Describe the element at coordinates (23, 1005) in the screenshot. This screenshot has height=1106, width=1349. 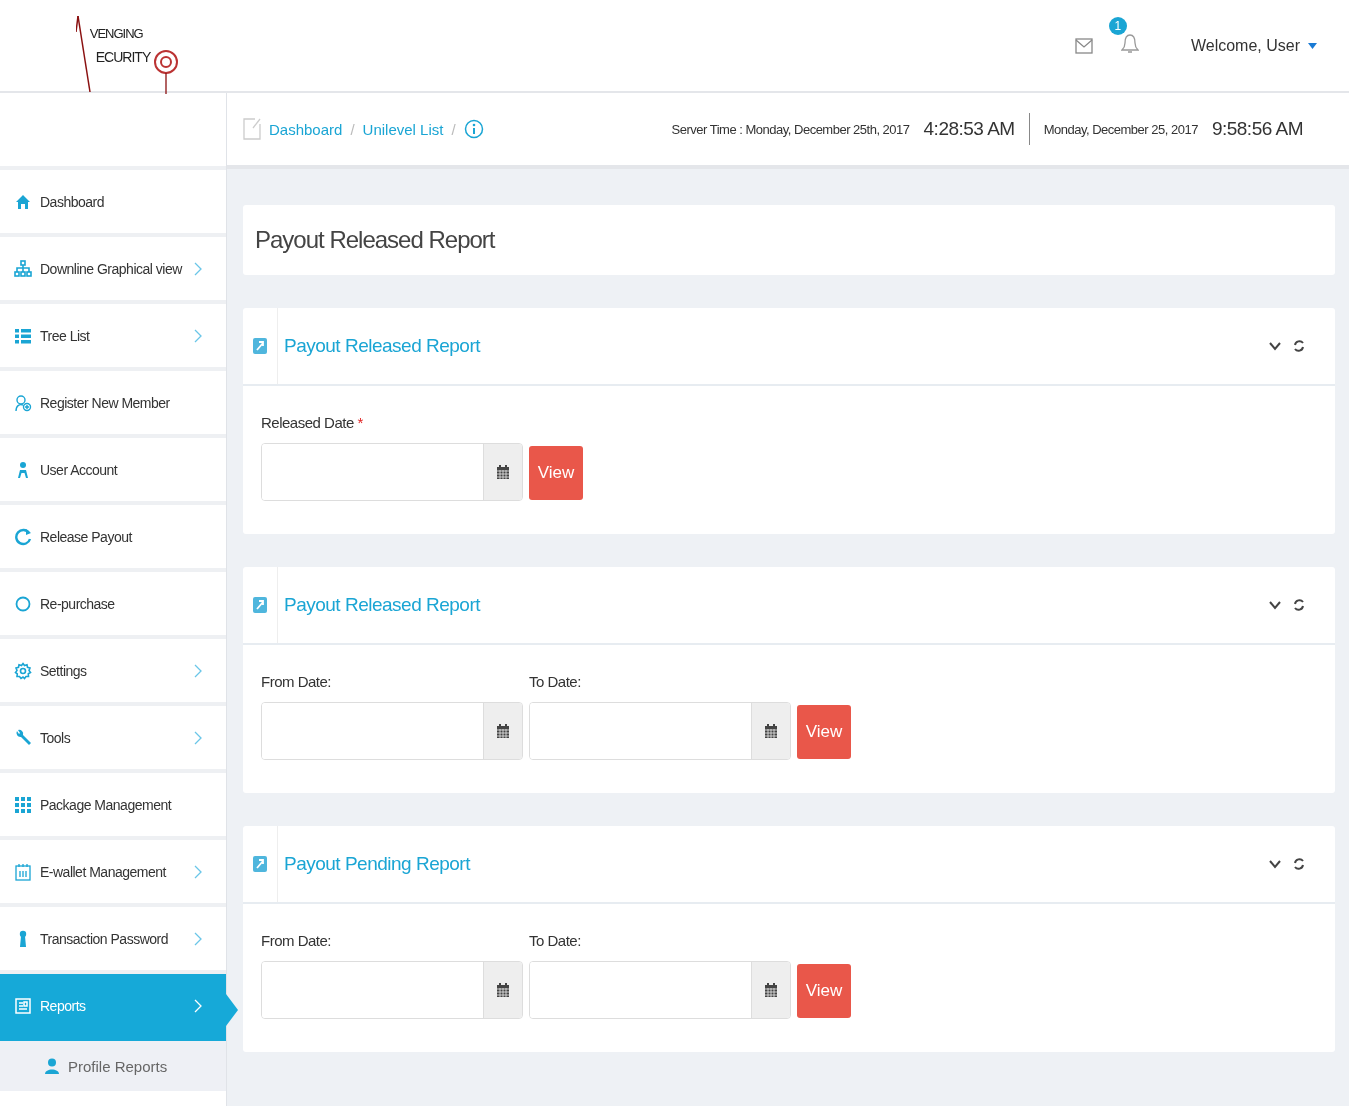
I see `report-icon` at that location.